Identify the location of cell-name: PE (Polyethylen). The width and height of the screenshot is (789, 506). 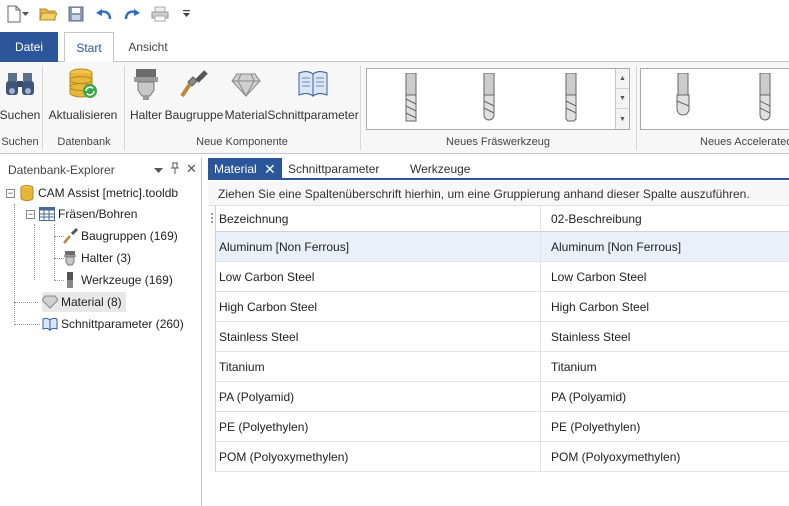
(374, 427).